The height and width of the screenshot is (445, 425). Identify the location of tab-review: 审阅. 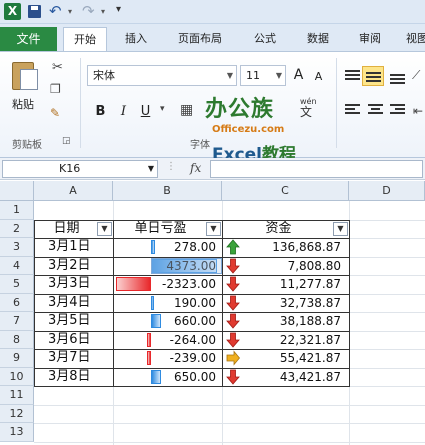
(370, 39).